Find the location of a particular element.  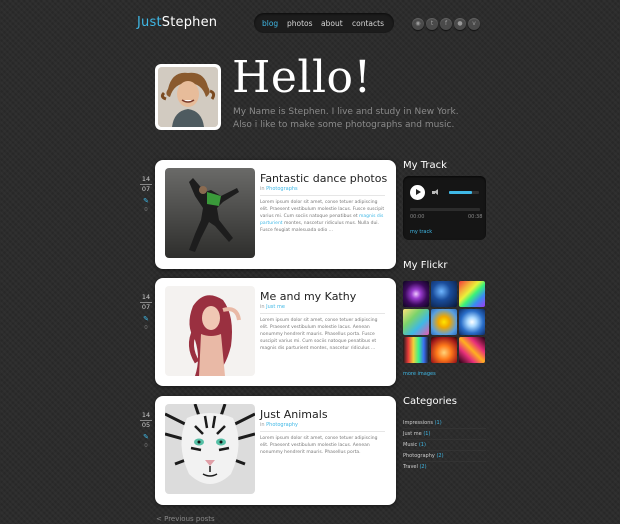

rss-icon: ◉ is located at coordinates (418, 24).